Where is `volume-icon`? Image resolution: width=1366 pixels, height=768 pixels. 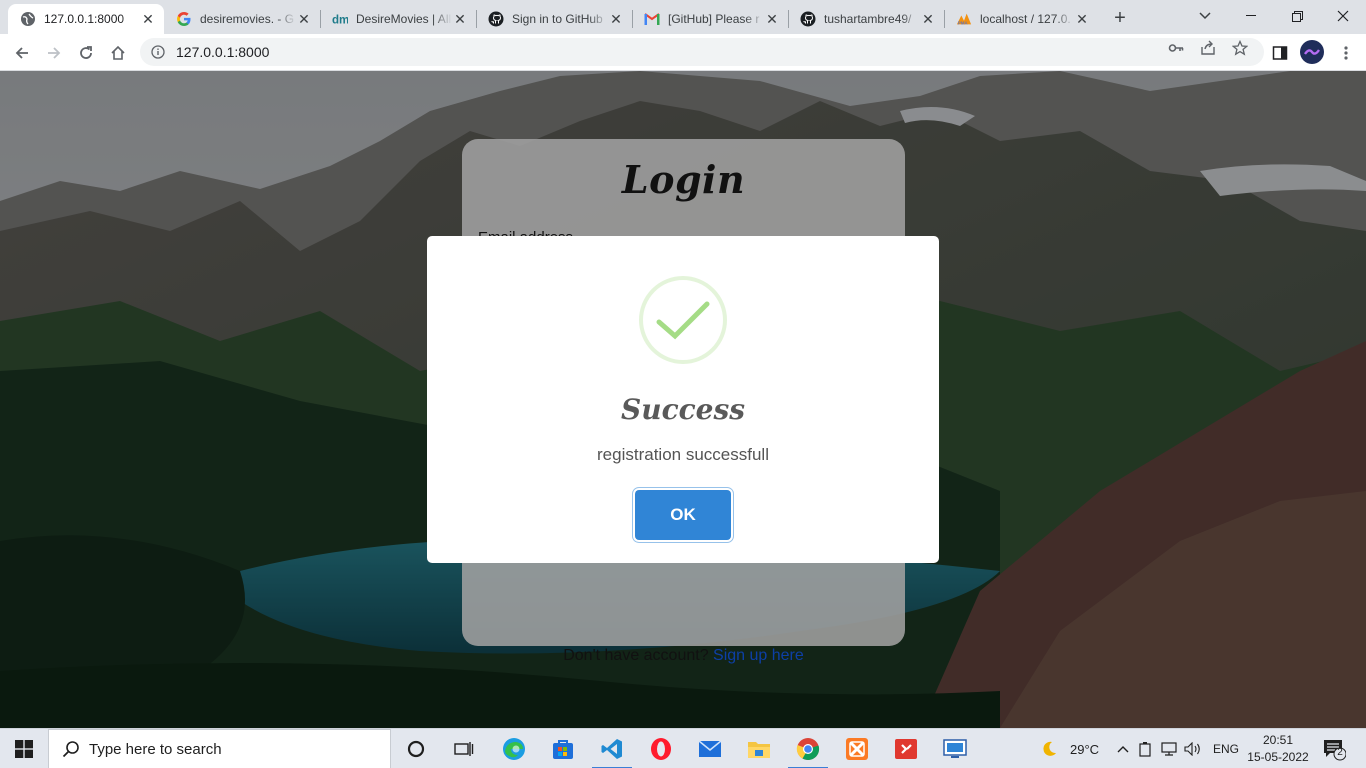
volume-icon is located at coordinates (1193, 749).